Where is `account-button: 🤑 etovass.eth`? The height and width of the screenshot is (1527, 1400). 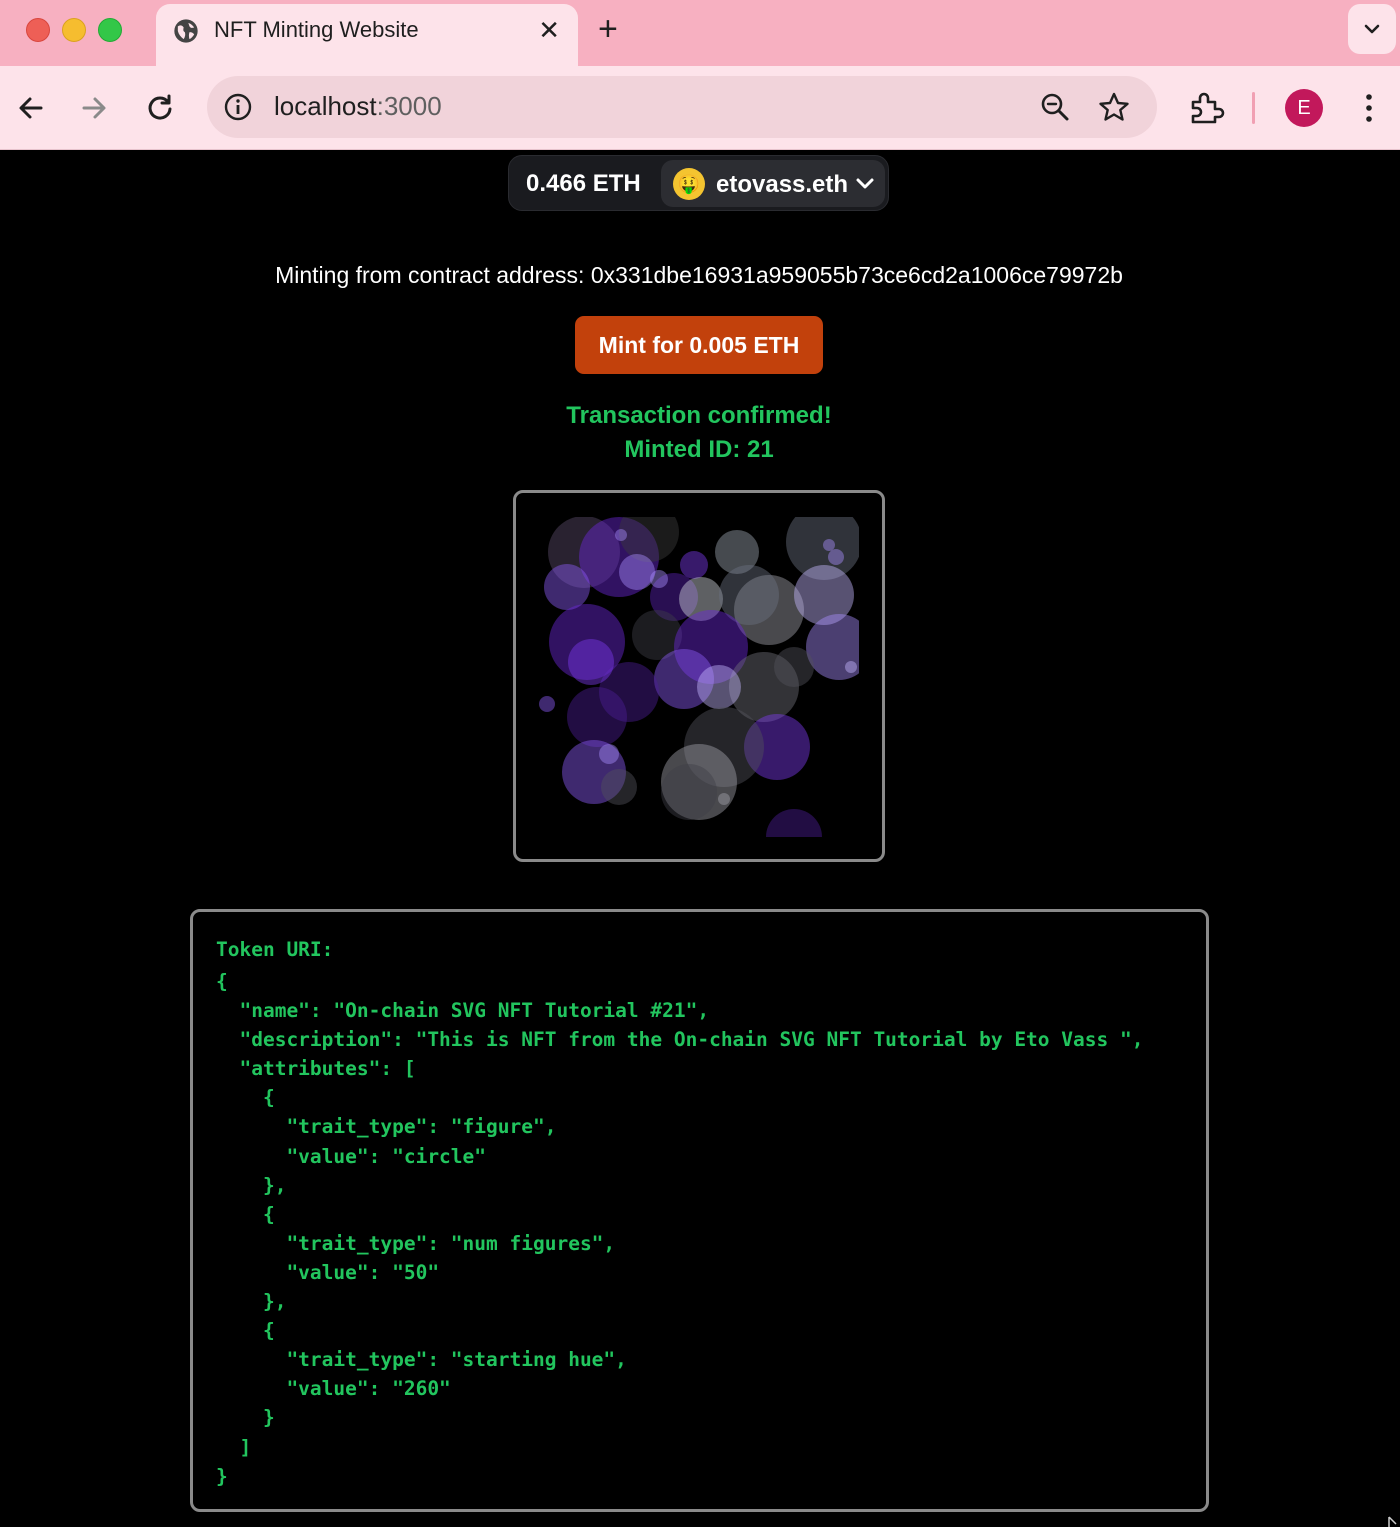
account-button: 🤑 etovass.eth is located at coordinates (773, 183).